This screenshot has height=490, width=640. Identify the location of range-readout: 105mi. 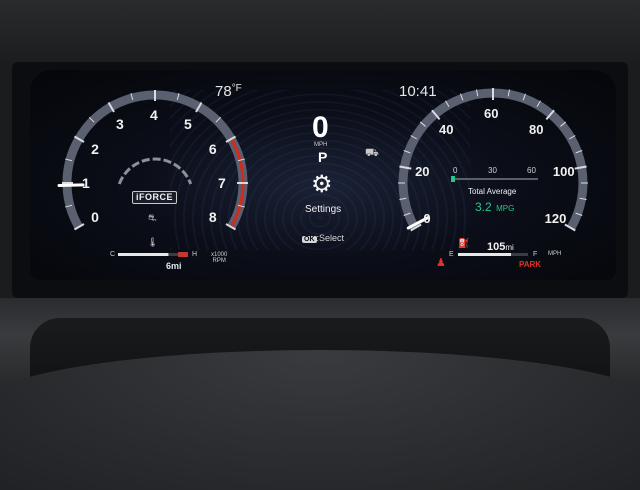
(500, 246).